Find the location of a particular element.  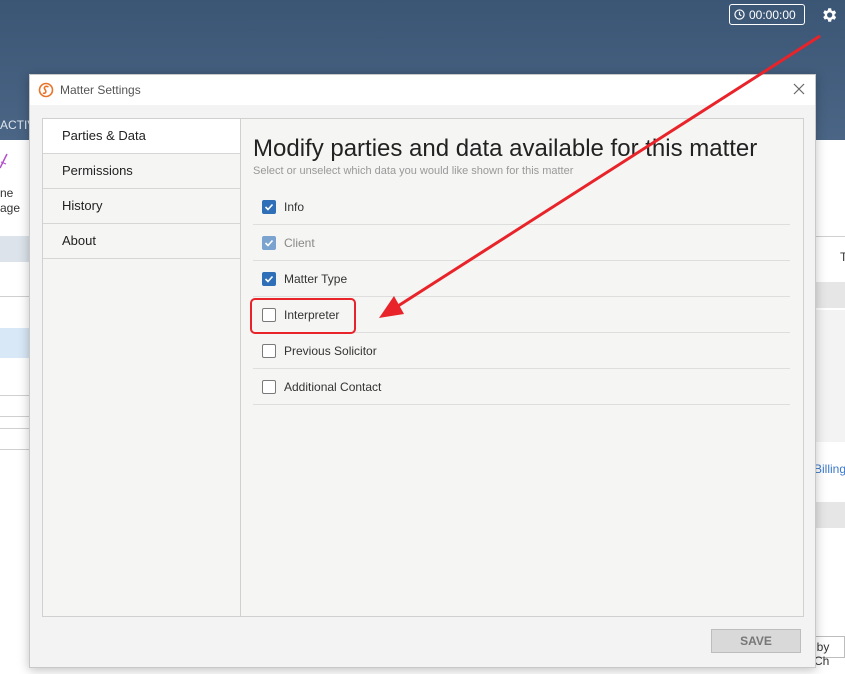

timer-value: 00:00:00 is located at coordinates (772, 14).